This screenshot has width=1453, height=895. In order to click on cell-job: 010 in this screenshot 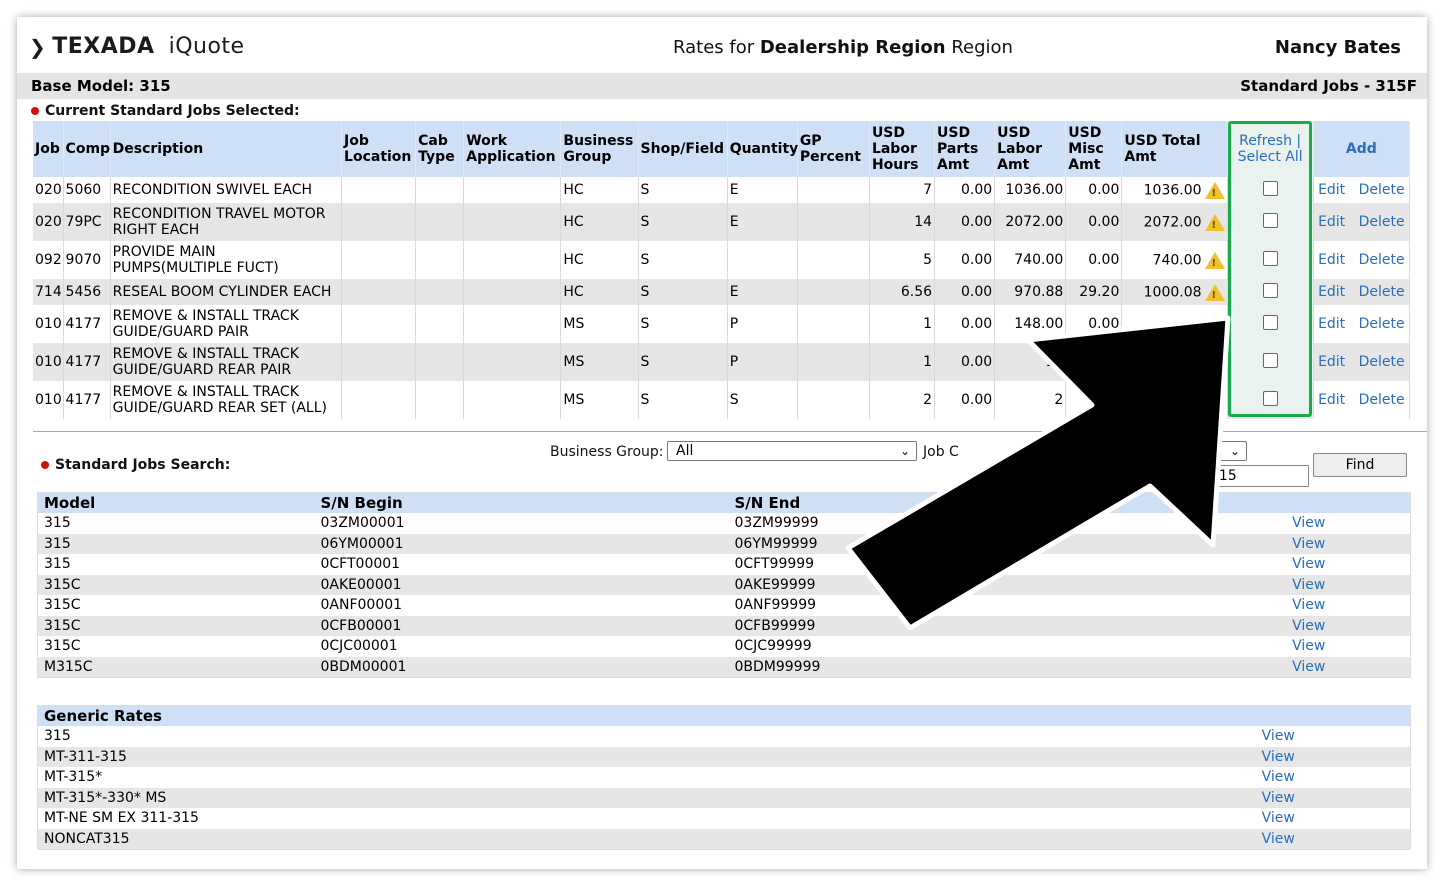, I will do `click(48, 400)`.